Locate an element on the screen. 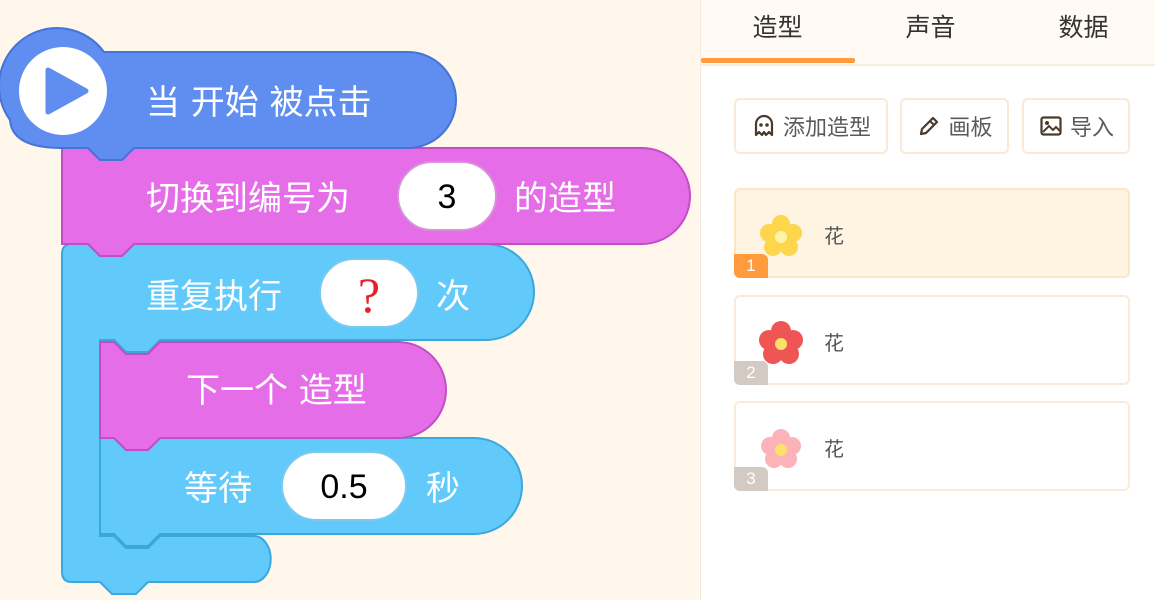 This screenshot has width=1155, height=600. switch-costume-block: 切换到编号为 3 的造型 is located at coordinates (376, 202).